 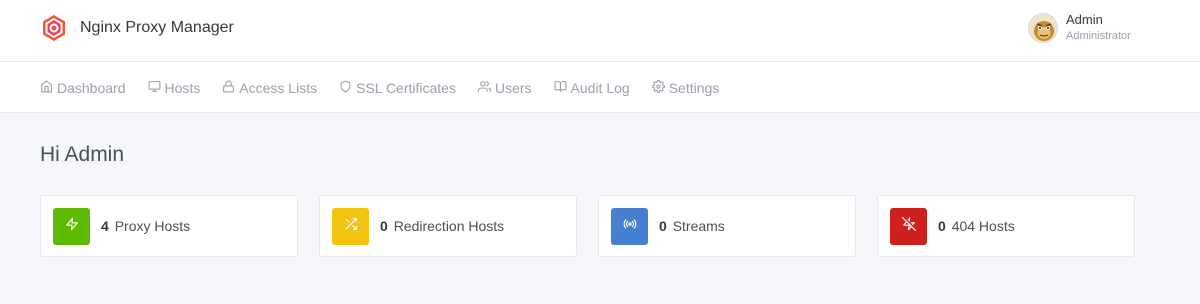 What do you see at coordinates (54, 28) in the screenshot?
I see `nginx-proxy-manager-logo-icon` at bounding box center [54, 28].